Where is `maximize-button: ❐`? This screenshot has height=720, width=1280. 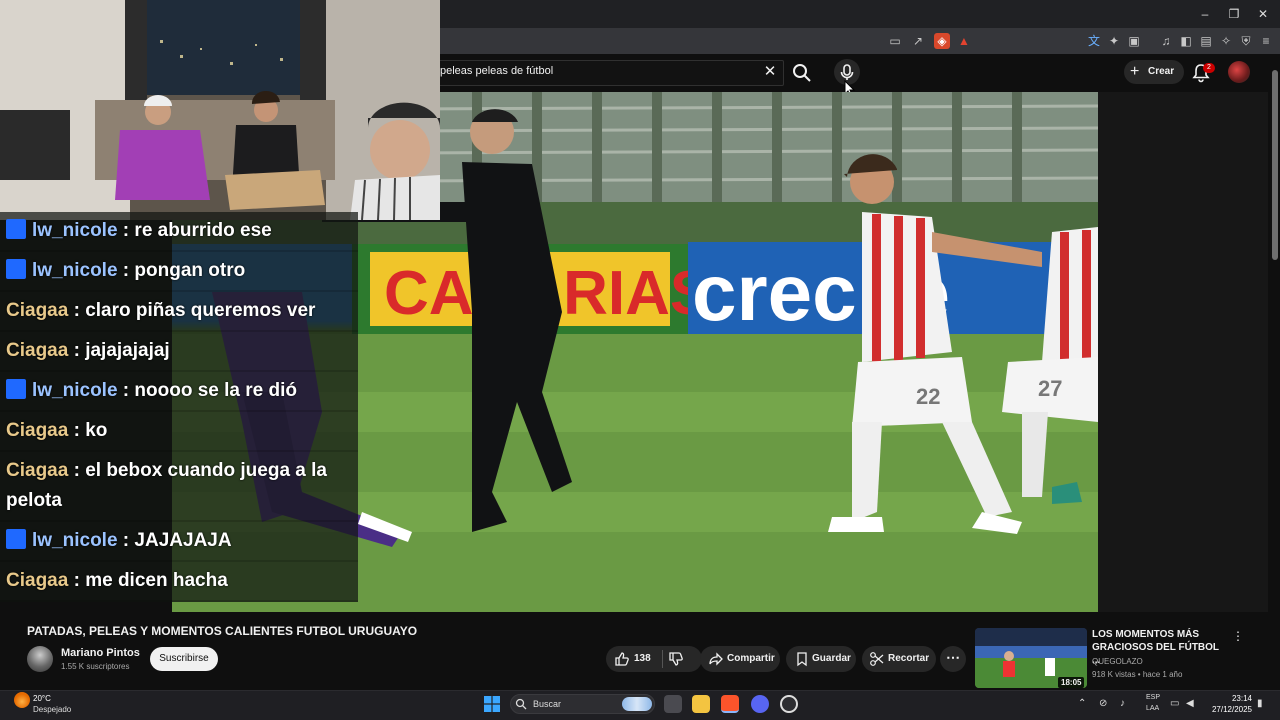
maximize-button: ❐ is located at coordinates (1234, 14).